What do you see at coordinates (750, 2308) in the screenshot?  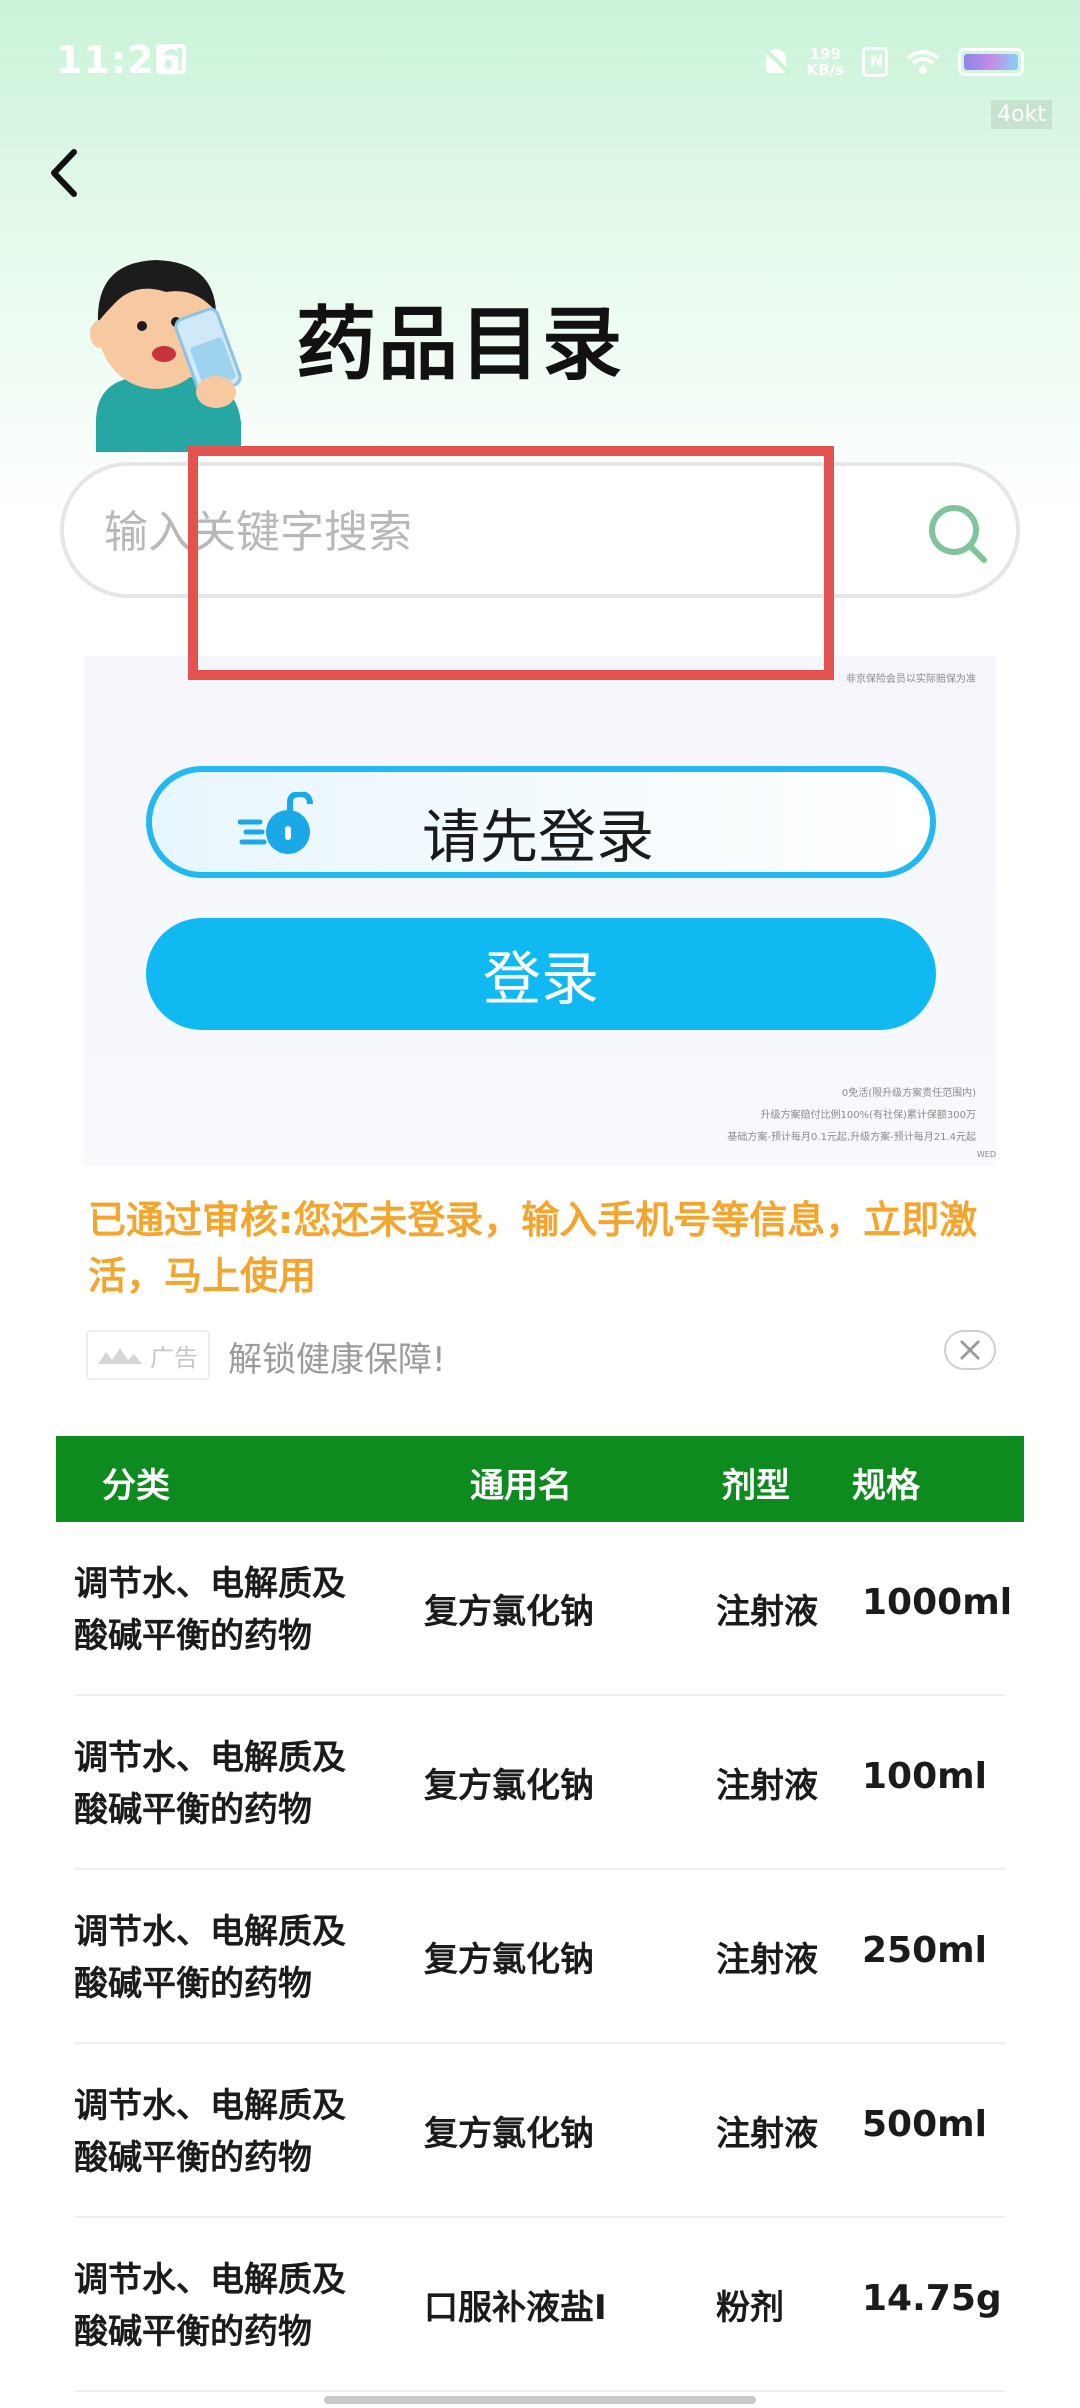 I see `cell-form: 粉剂` at bounding box center [750, 2308].